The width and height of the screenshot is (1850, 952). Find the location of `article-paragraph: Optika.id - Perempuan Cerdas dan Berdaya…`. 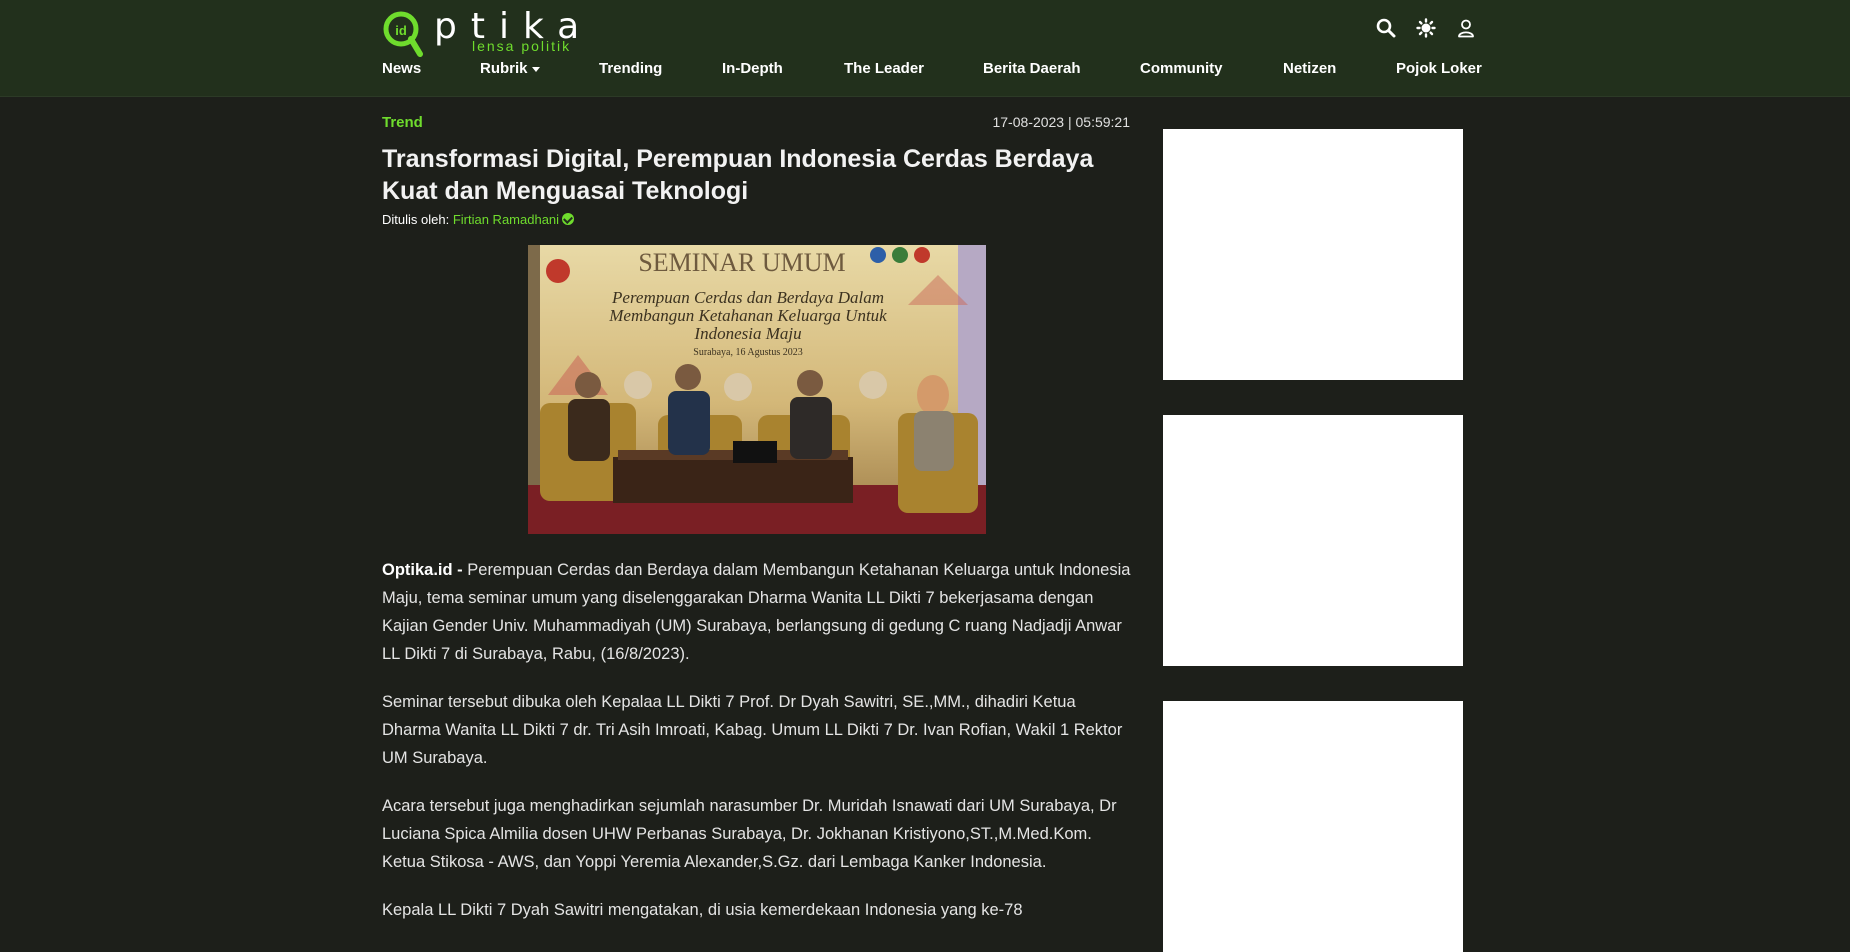

article-paragraph: Optika.id - Perempuan Cerdas dan Berdaya… is located at coordinates (757, 612).